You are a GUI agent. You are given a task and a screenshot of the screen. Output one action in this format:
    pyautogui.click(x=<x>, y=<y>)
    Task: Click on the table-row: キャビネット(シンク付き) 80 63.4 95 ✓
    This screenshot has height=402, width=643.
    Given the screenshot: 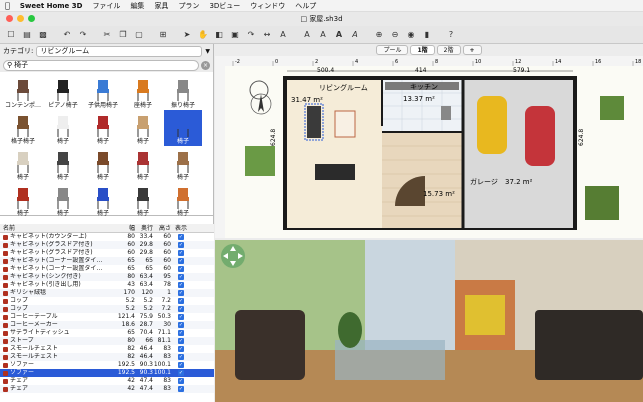 What is the action you would take?
    pyautogui.click(x=107, y=277)
    